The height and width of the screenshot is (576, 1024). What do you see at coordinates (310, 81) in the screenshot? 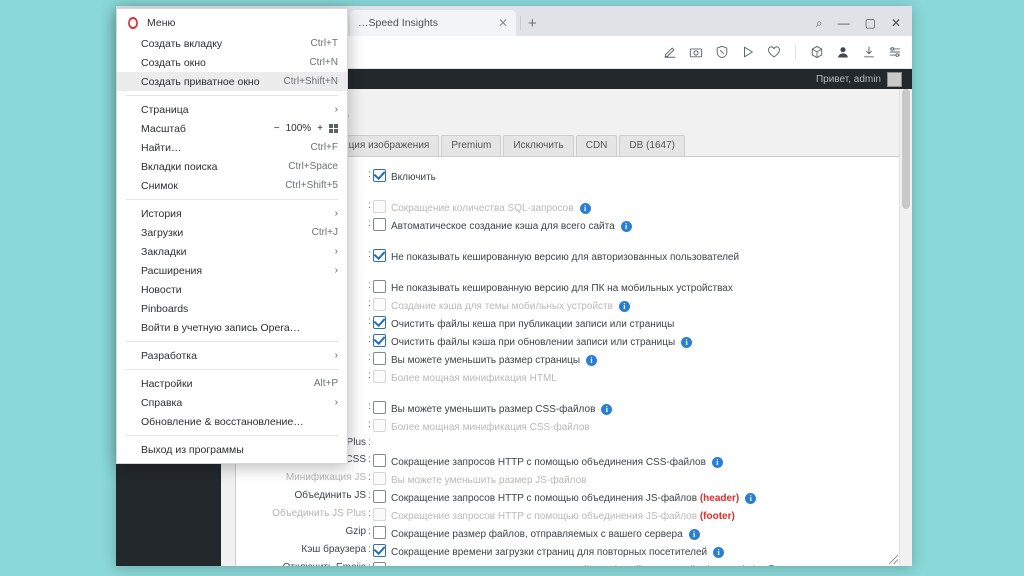
I see `opera-menu-item-shortcut: Ctrl+Shift+N` at bounding box center [310, 81].